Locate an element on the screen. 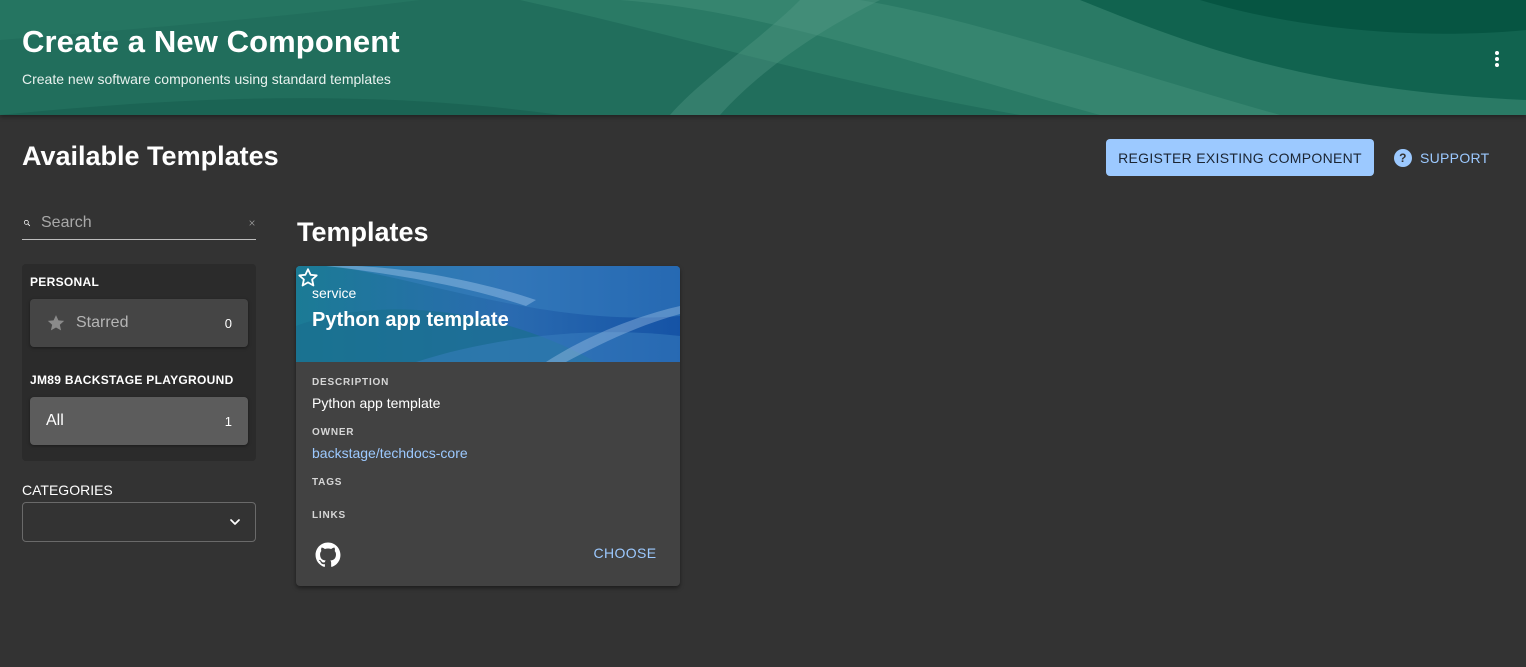  description-value: Python app template is located at coordinates (376, 403).